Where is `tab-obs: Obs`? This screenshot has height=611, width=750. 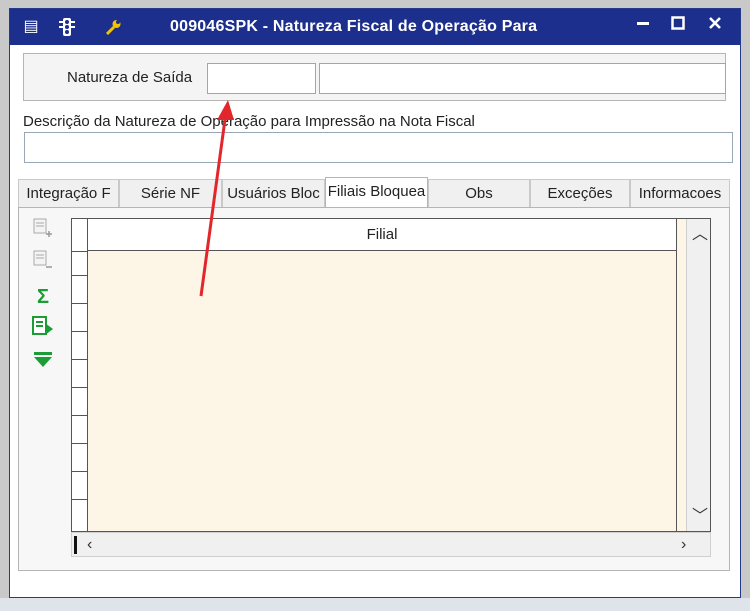
tab-obs: Obs is located at coordinates (479, 193).